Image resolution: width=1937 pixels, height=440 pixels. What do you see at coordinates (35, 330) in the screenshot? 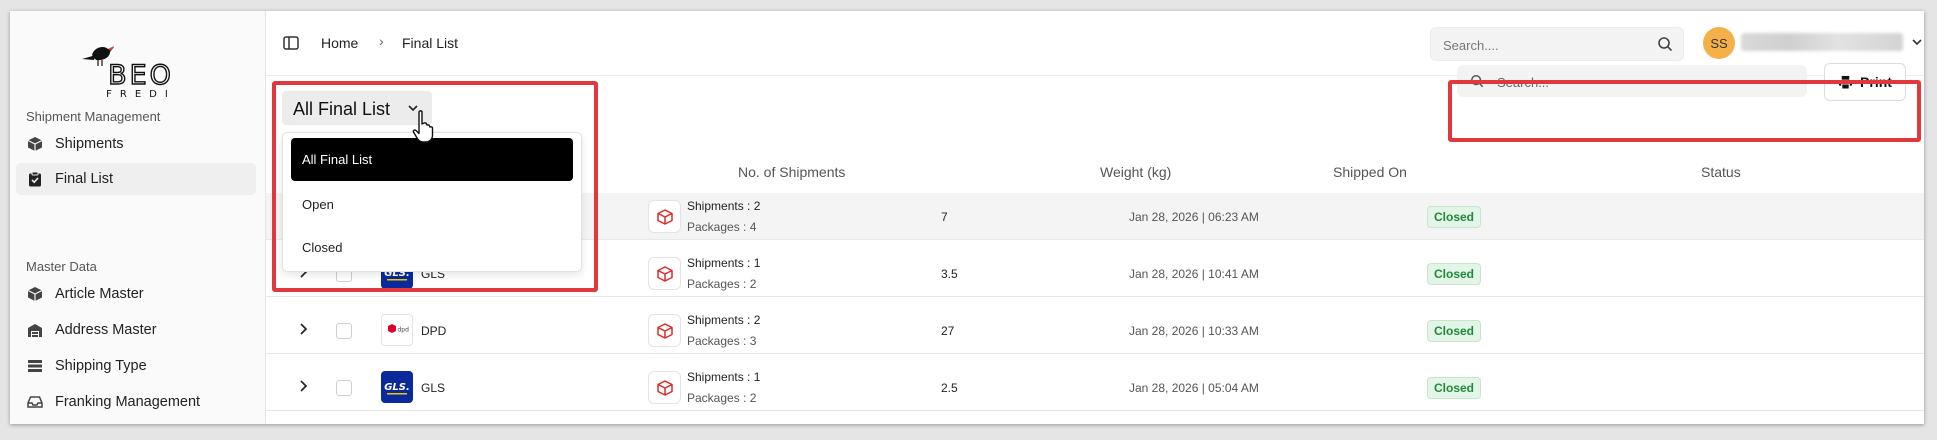
I see `warehouse-icon` at bounding box center [35, 330].